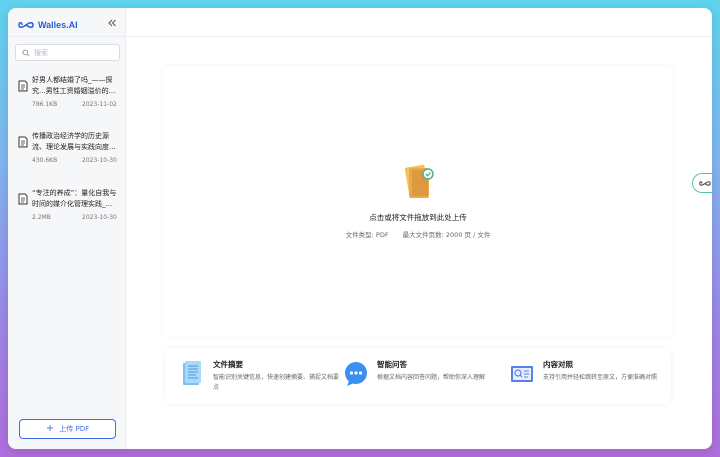 This screenshot has width=720, height=457. What do you see at coordinates (99, 104) in the screenshot?
I see `document-date: 2023-11-02` at bounding box center [99, 104].